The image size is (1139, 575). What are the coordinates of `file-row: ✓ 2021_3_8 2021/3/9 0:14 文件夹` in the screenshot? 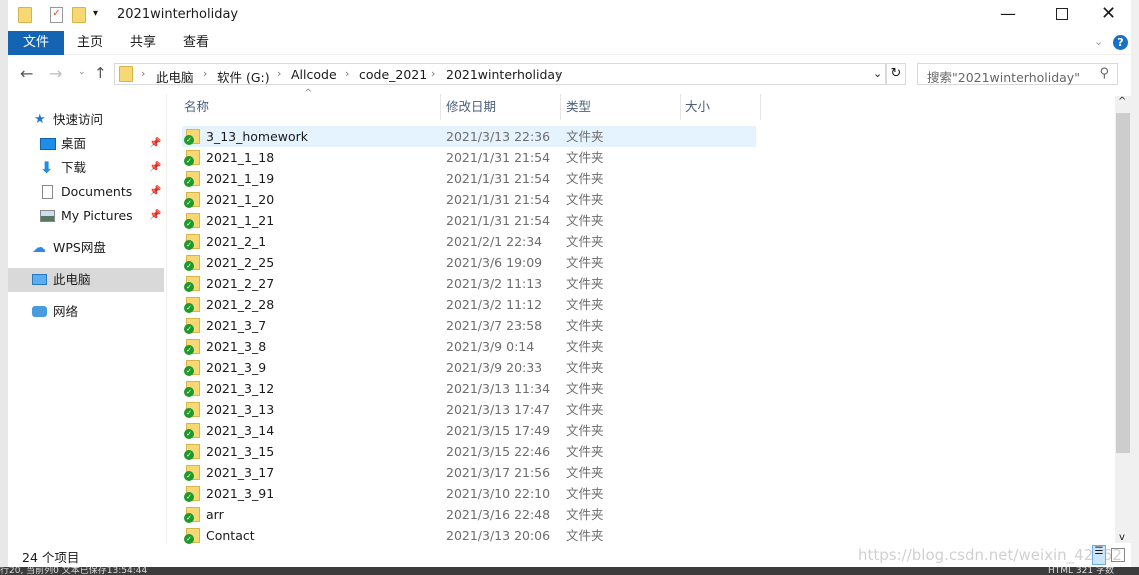 It's located at (469, 346).